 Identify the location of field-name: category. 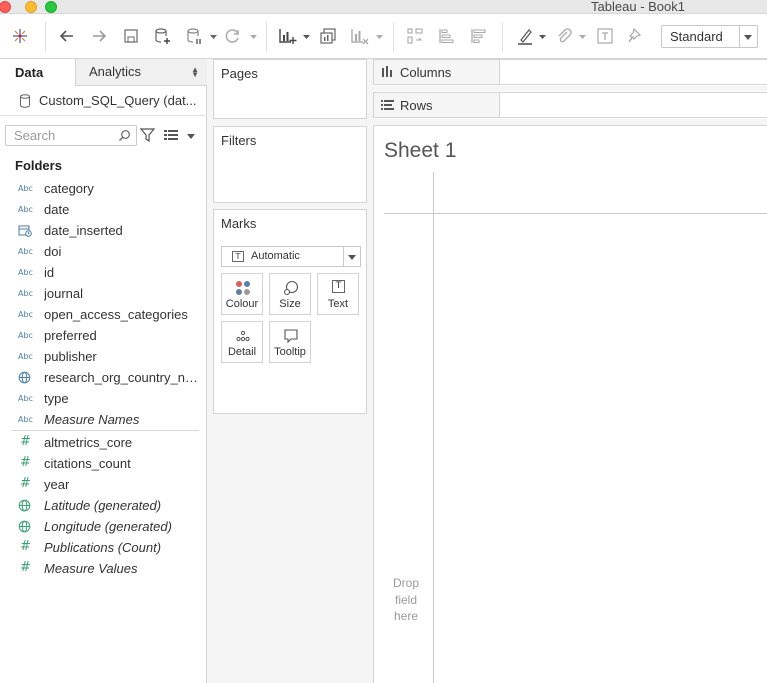
(69, 188).